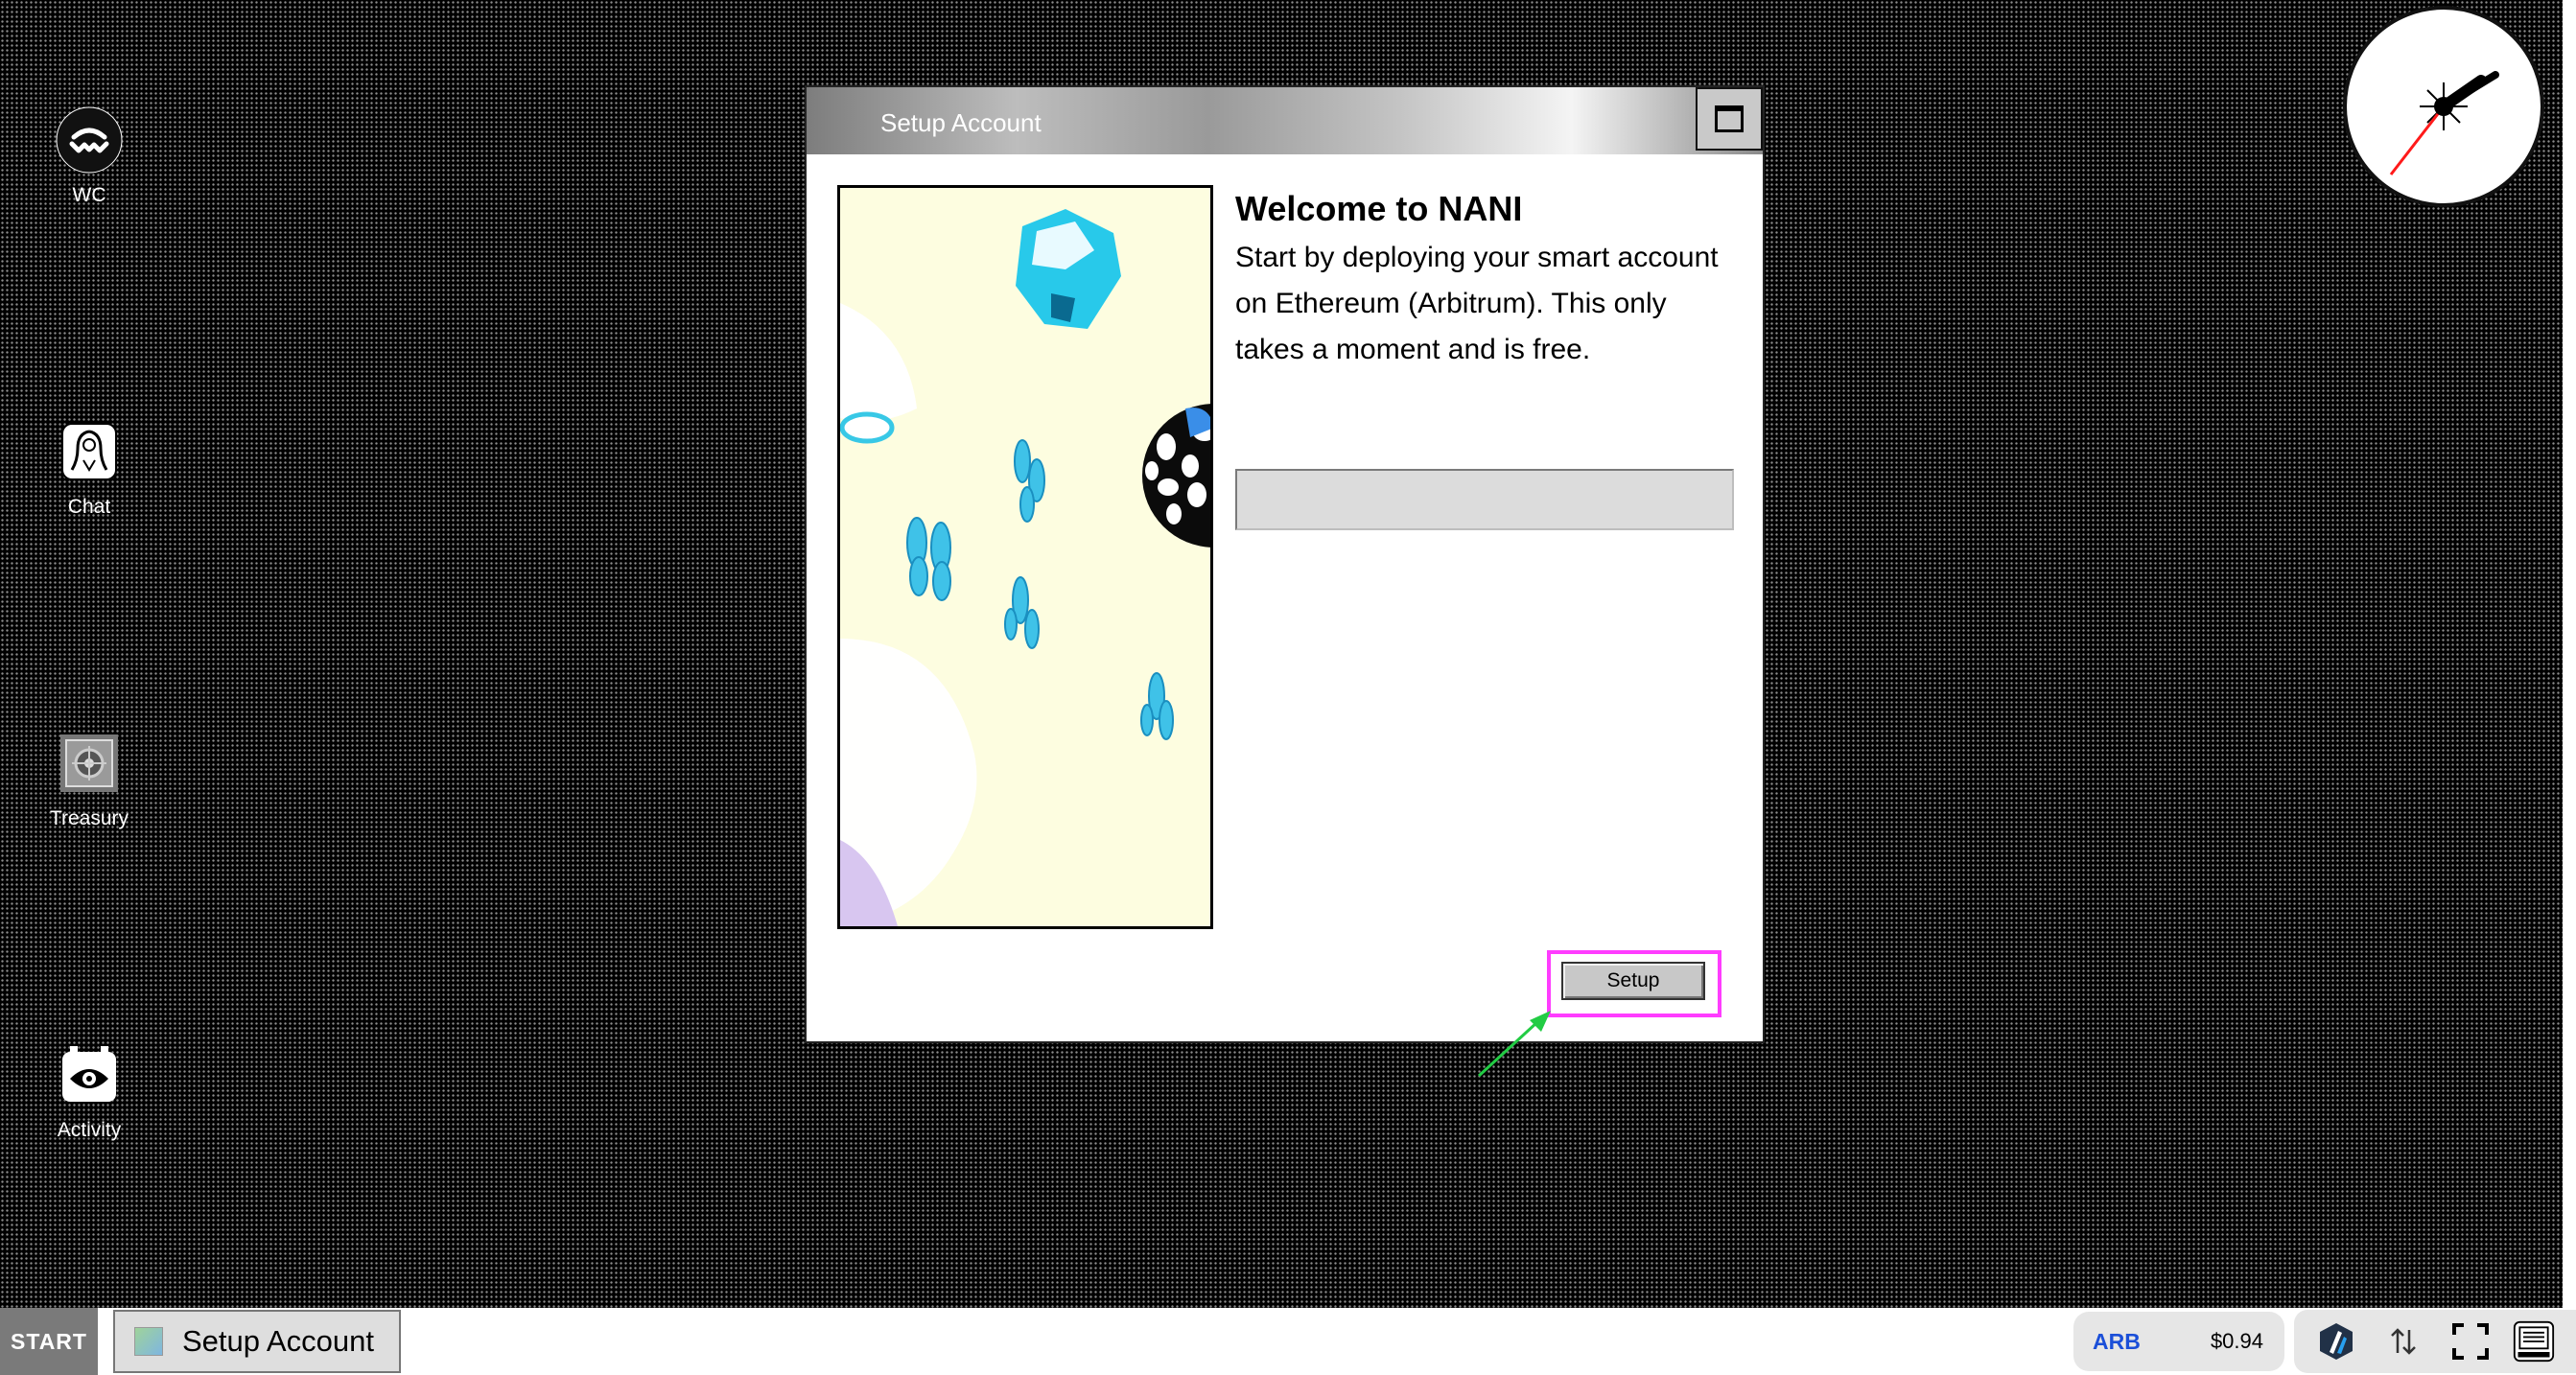 The image size is (2576, 1375). What do you see at coordinates (2435, 1342) in the screenshot?
I see `system-tray` at bounding box center [2435, 1342].